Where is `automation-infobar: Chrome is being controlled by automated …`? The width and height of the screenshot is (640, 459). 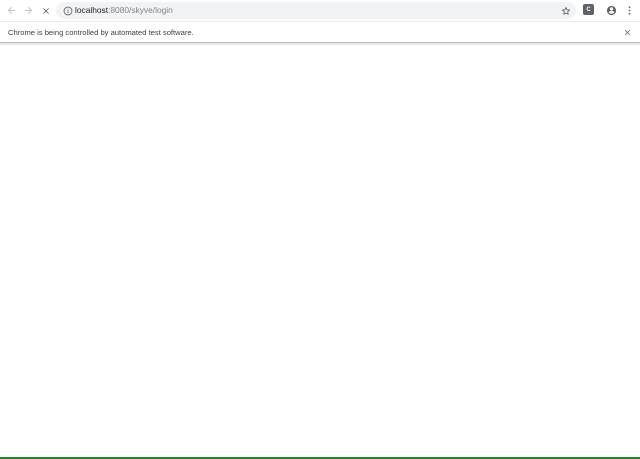 automation-infobar: Chrome is being controlled by automated … is located at coordinates (320, 32).